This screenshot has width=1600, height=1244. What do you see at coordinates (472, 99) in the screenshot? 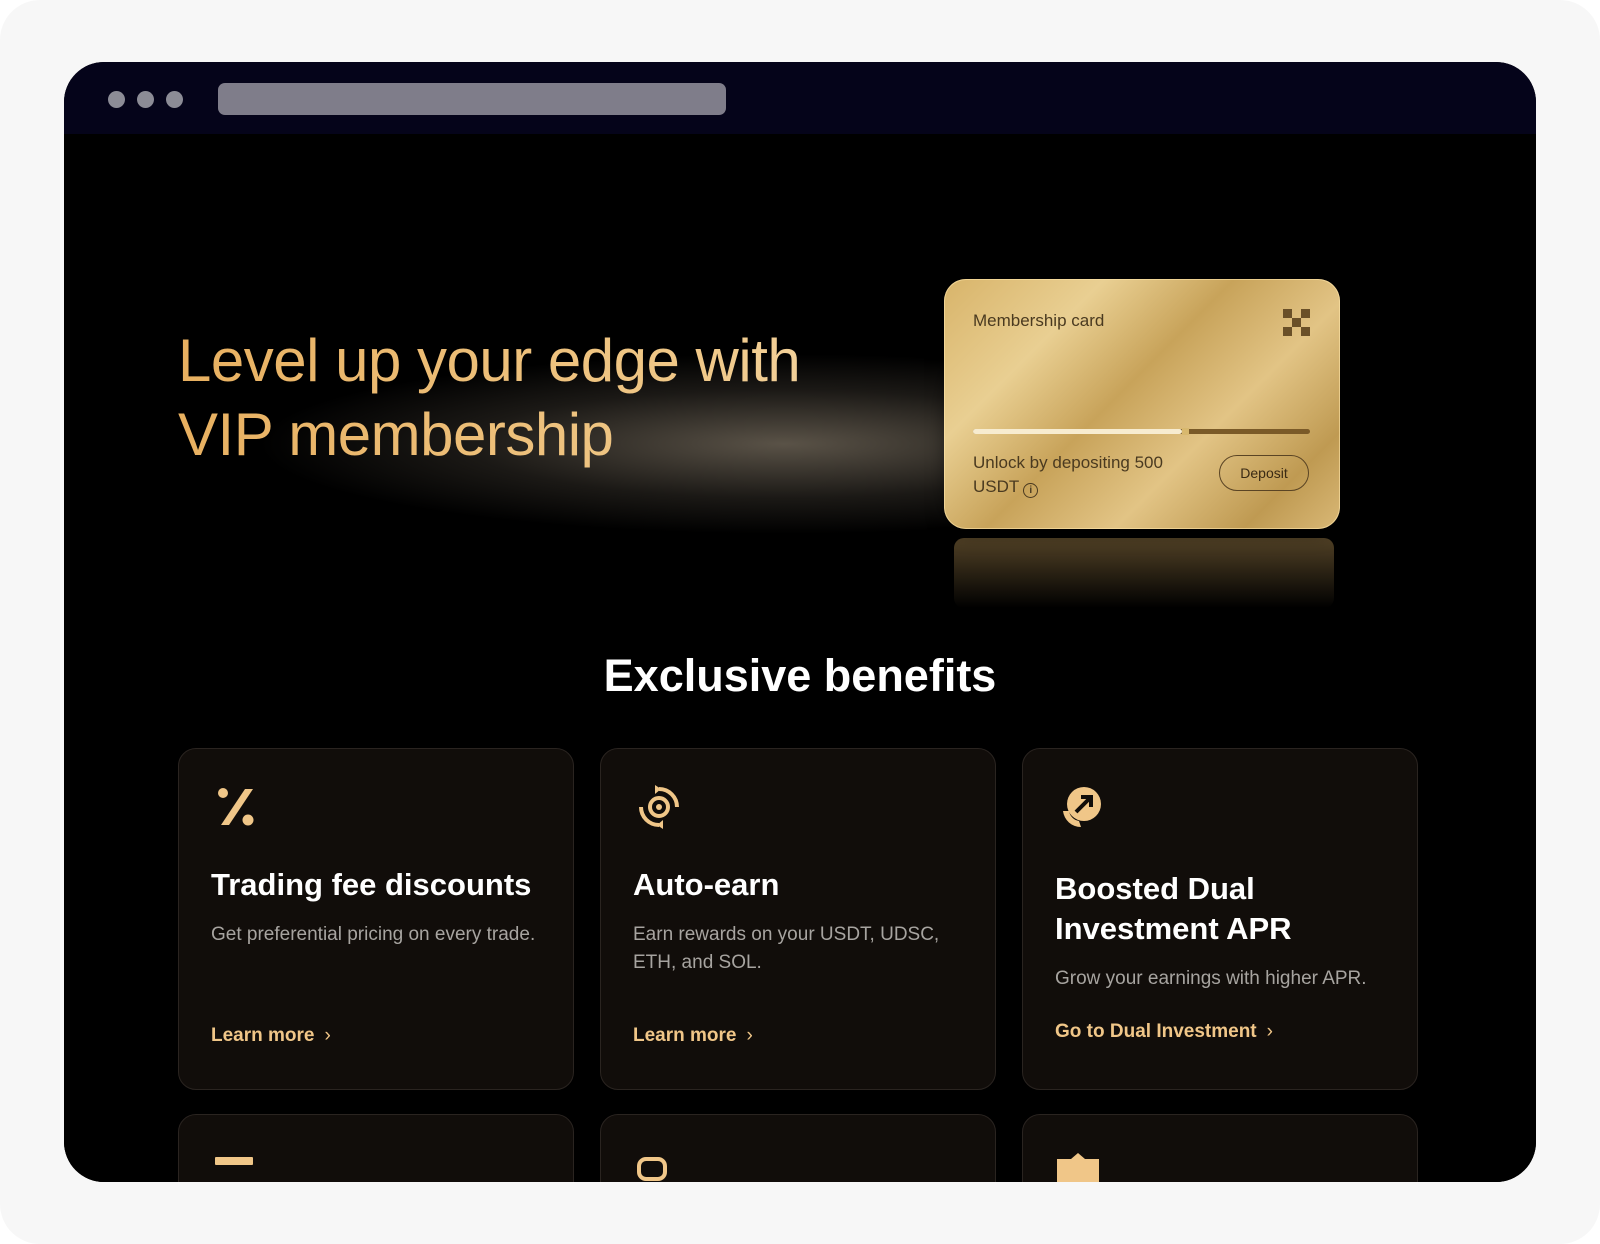
I see `address-bar` at bounding box center [472, 99].